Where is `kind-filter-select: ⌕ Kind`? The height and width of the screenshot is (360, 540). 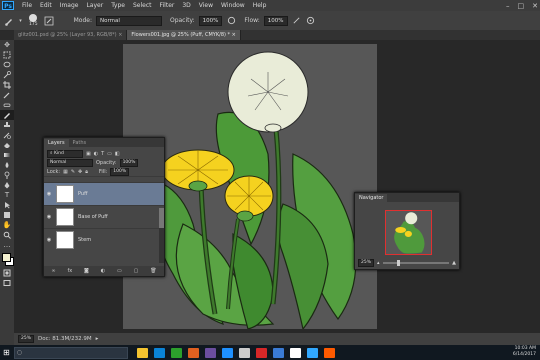 kind-filter-select: ⌕ Kind is located at coordinates (65, 153).